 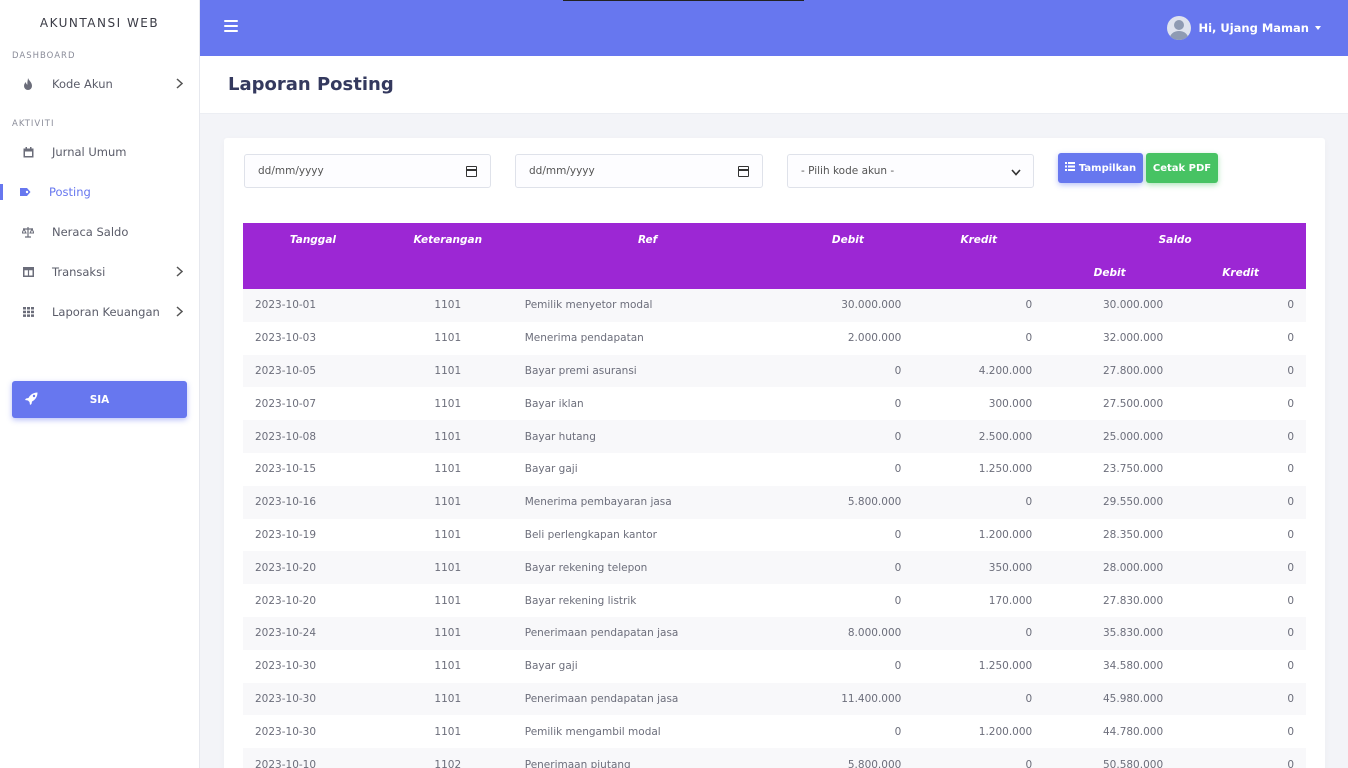 I want to click on cell-saldo-debit: 27.800.000, so click(x=1110, y=371).